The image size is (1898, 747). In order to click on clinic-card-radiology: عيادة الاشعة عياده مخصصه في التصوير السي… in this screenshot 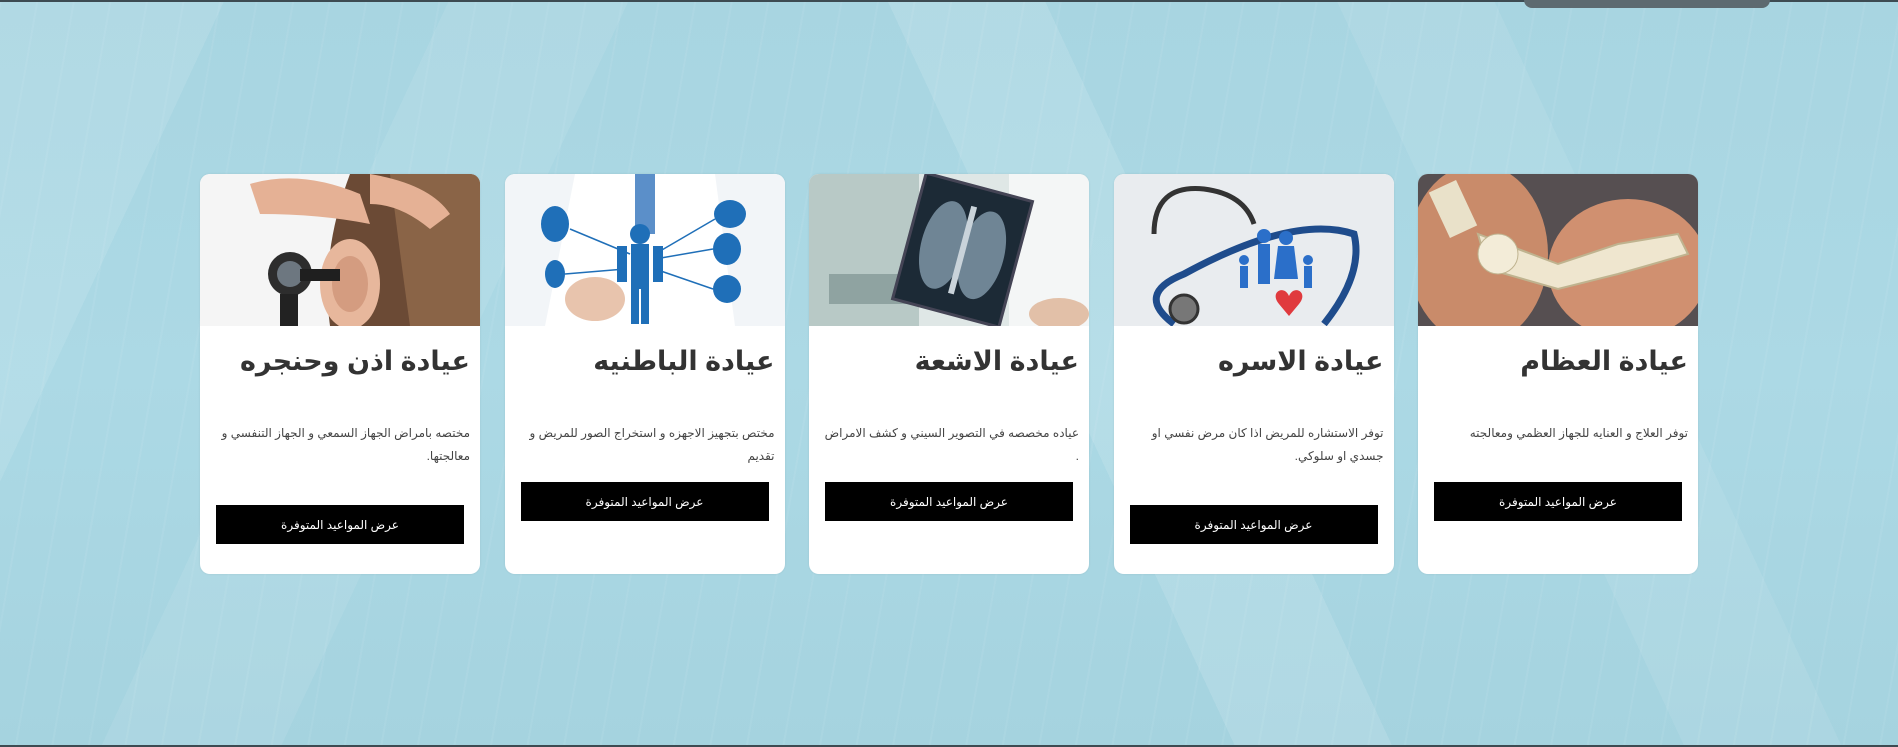, I will do `click(949, 374)`.